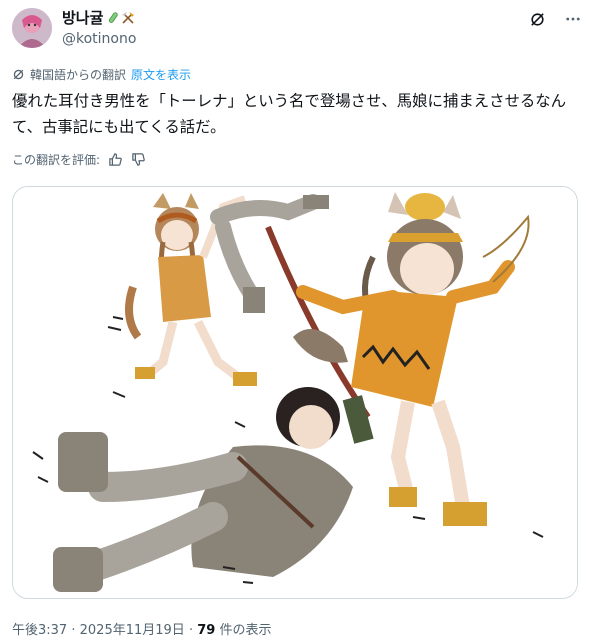  I want to click on show-original-link: 原文を表示, so click(161, 74).